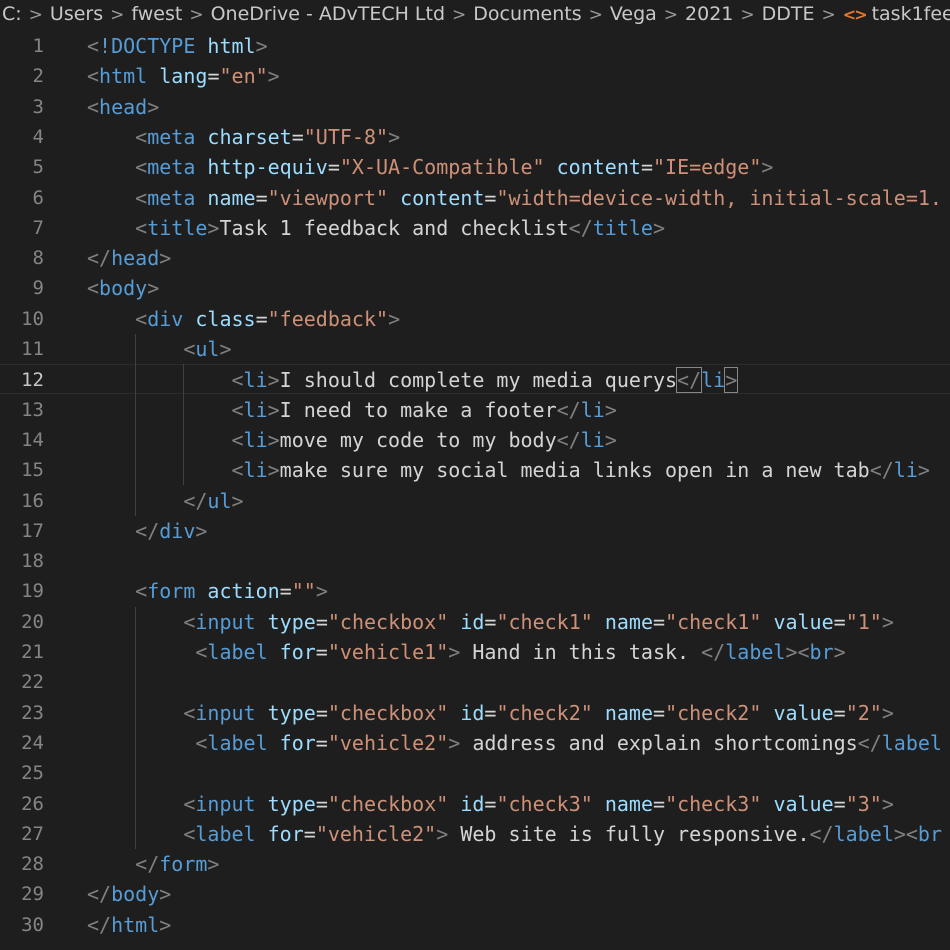 The width and height of the screenshot is (950, 950). What do you see at coordinates (32, 500) in the screenshot?
I see `line-number: 16` at bounding box center [32, 500].